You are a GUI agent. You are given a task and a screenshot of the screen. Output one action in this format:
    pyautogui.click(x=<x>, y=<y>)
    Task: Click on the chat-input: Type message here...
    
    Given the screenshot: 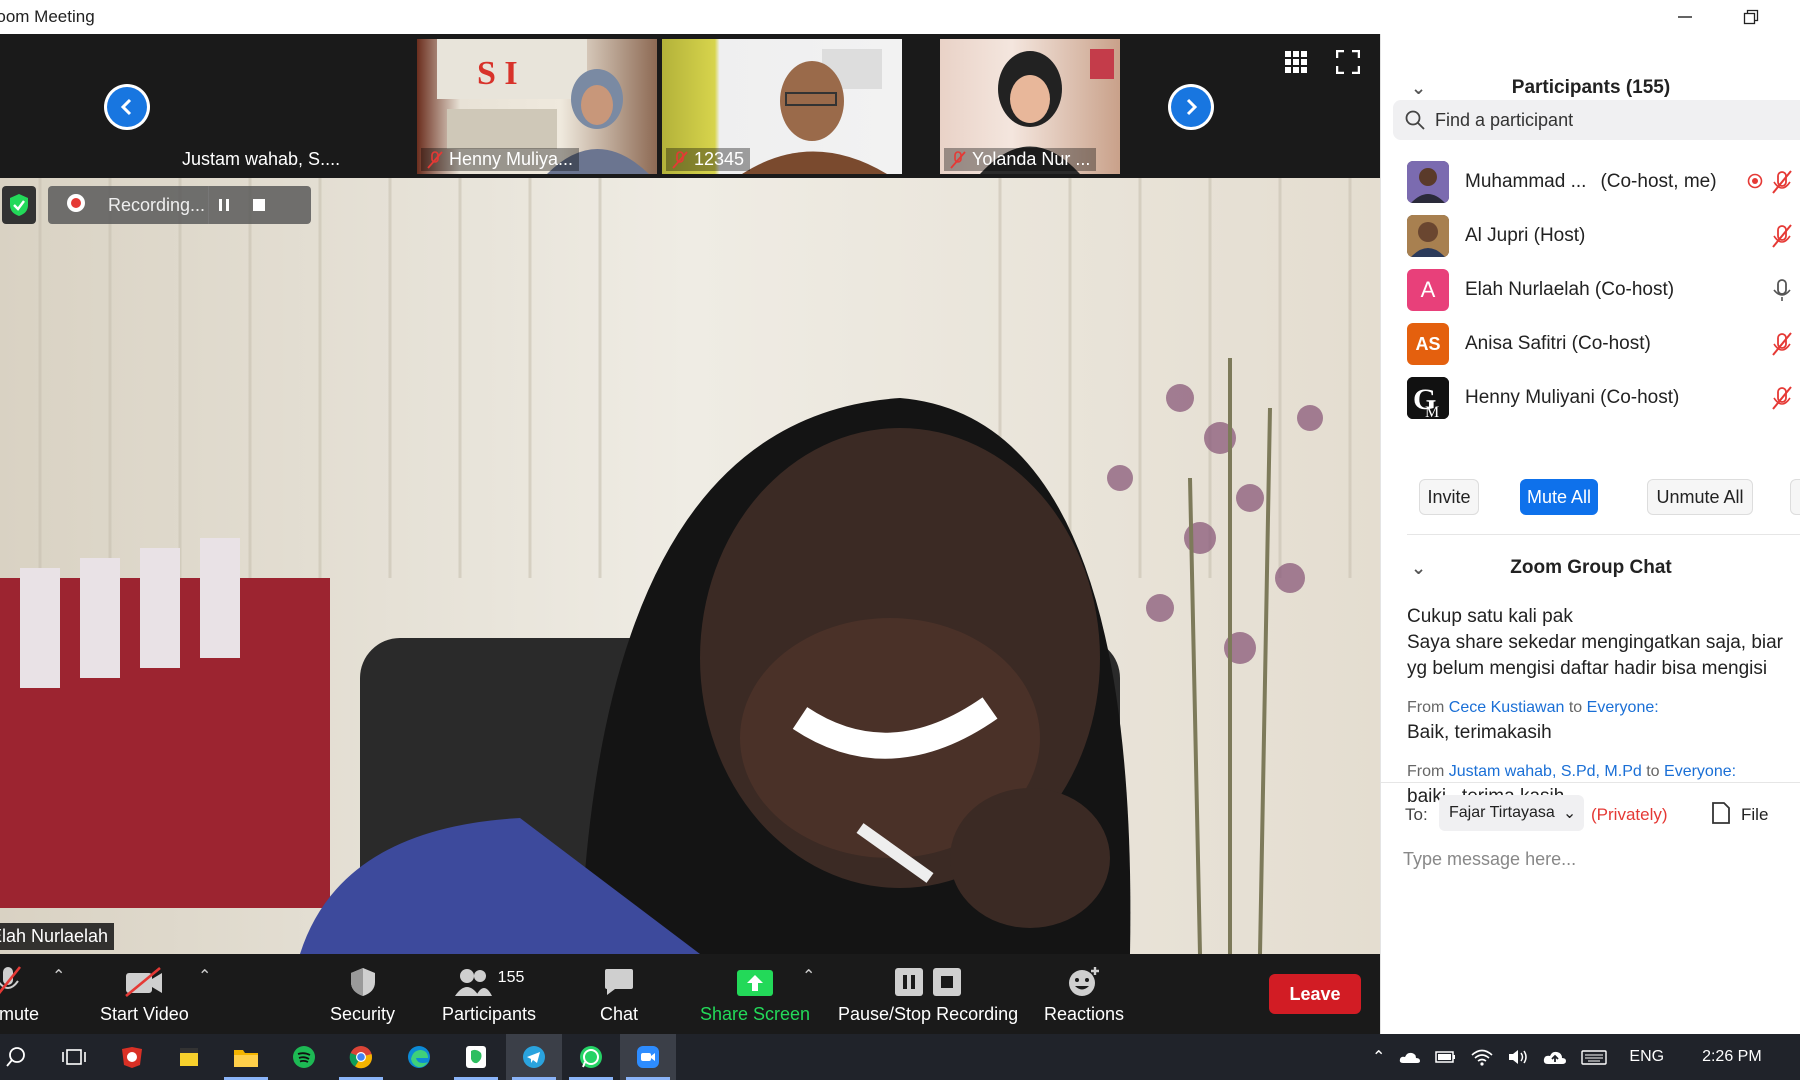 What is the action you would take?
    pyautogui.click(x=1593, y=859)
    